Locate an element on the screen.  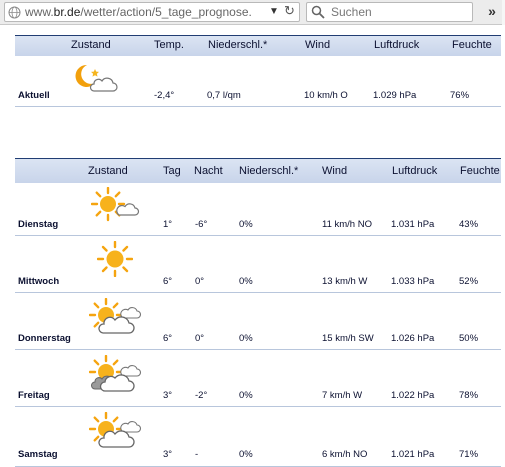
url-text: www.br.de/wetter/action/5_tage_prognose. is located at coordinates (138, 12).